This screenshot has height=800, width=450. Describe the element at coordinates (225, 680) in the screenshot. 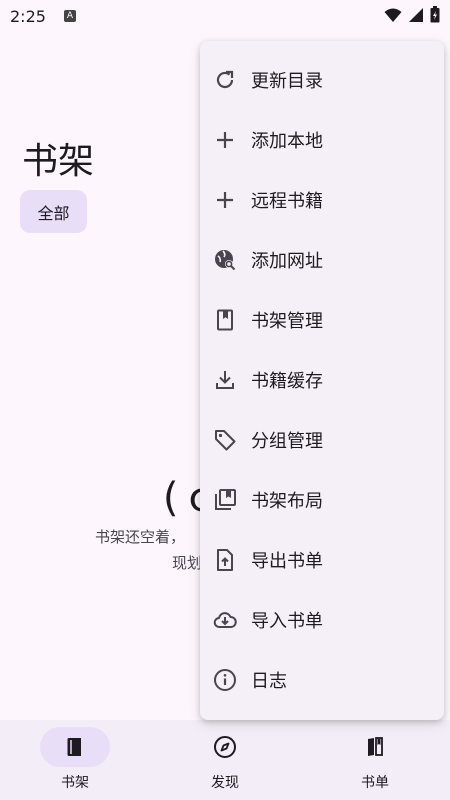

I see `info-icon` at that location.